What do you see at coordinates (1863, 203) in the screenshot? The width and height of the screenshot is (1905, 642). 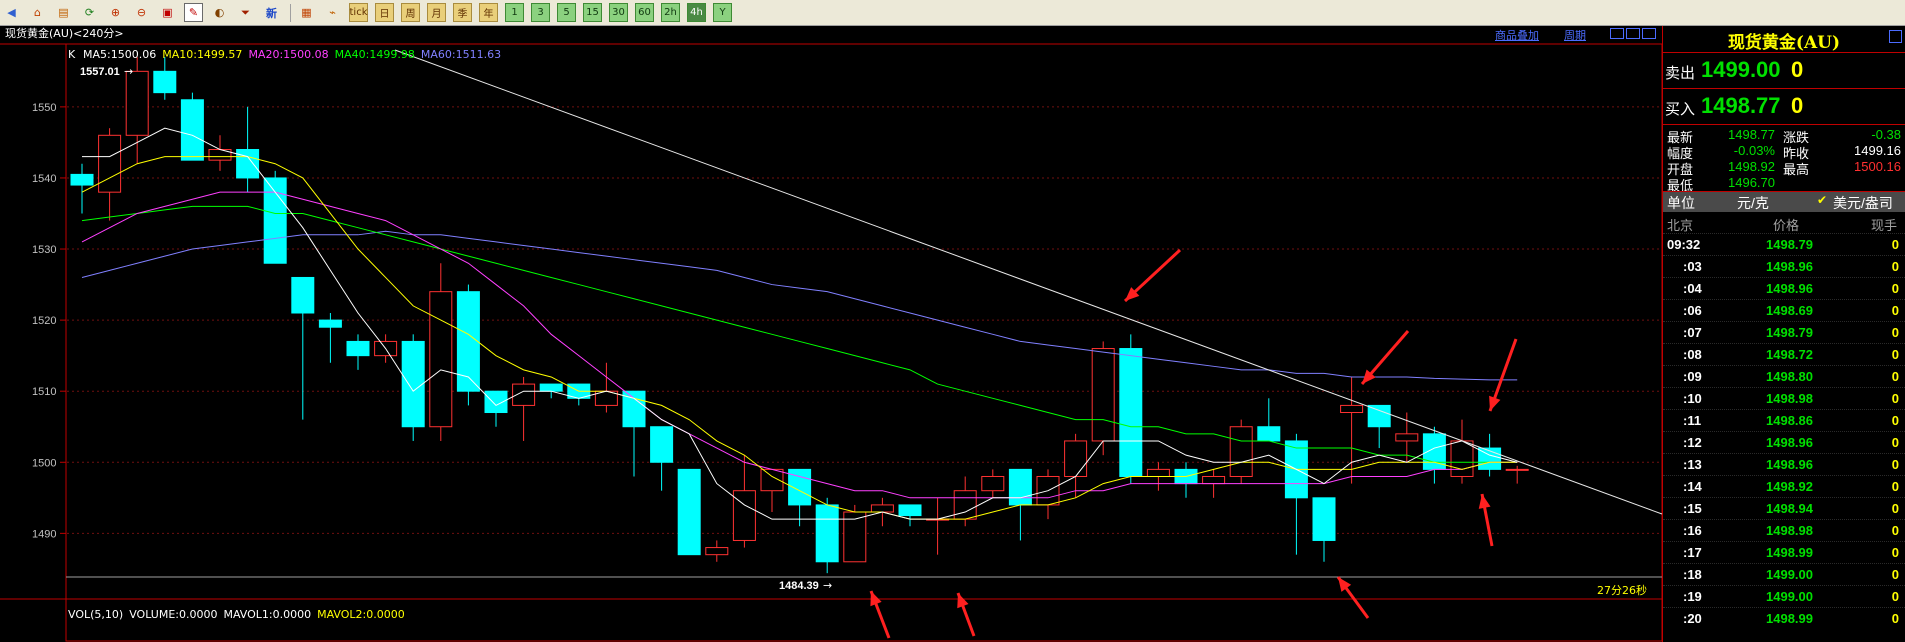 I see `unit-alt-option: 美元/盎司` at bounding box center [1863, 203].